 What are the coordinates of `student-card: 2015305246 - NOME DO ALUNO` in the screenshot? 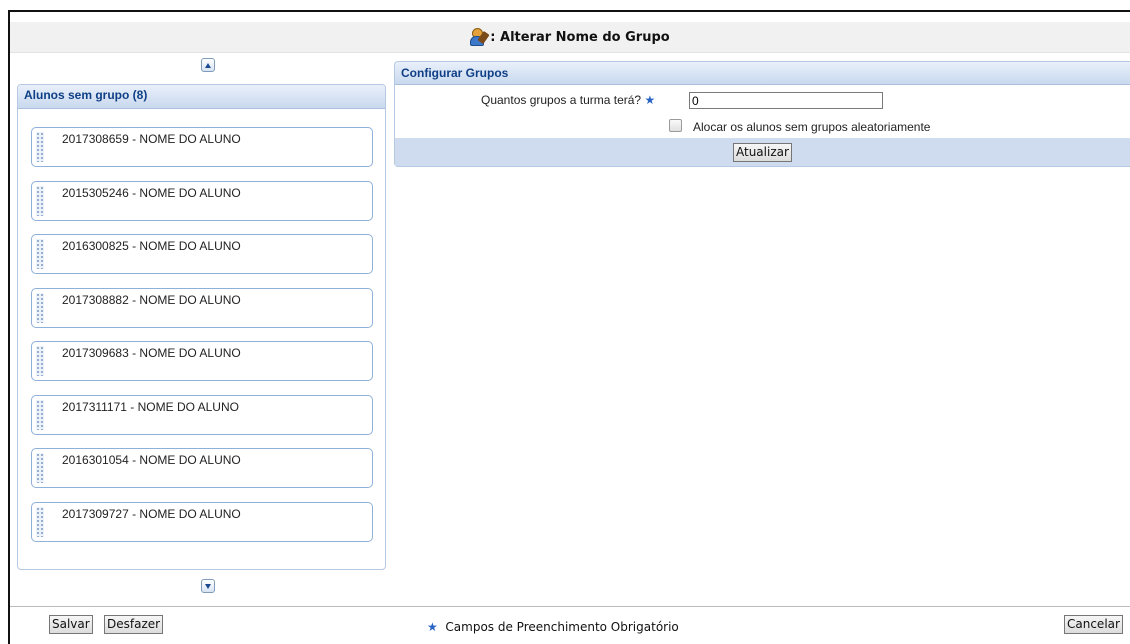 It's located at (202, 200).